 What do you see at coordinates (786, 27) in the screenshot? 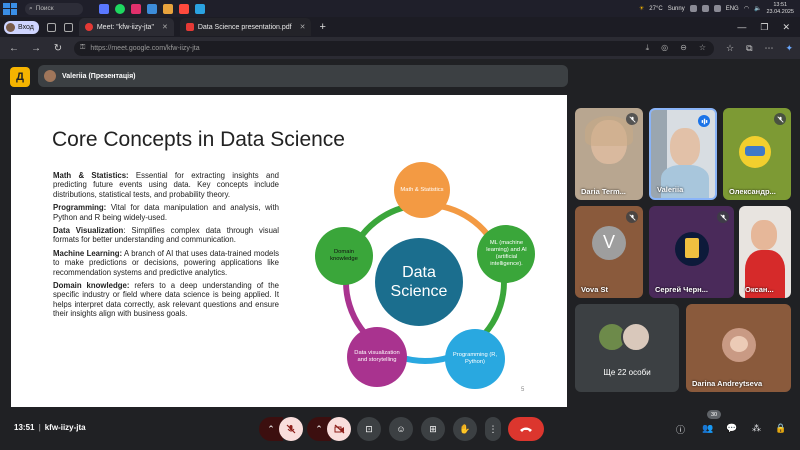
I see `close-window-icon: ✕` at bounding box center [786, 27].